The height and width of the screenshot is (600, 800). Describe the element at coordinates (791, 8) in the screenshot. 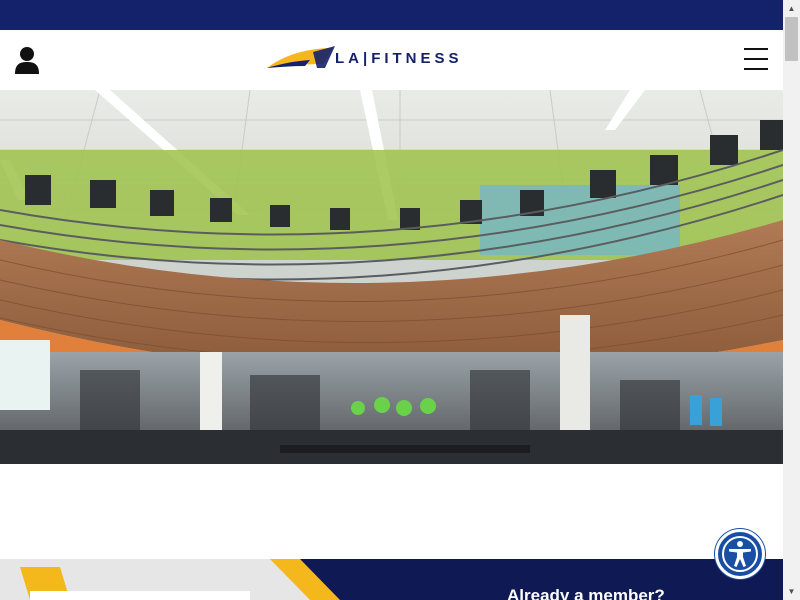

I see `scroll-up-arrow-icon: ▲` at that location.